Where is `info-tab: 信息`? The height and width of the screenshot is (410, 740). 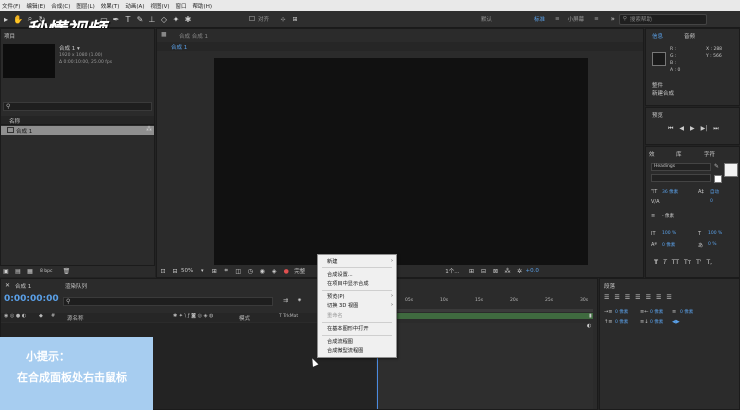 info-tab: 信息 is located at coordinates (657, 36).